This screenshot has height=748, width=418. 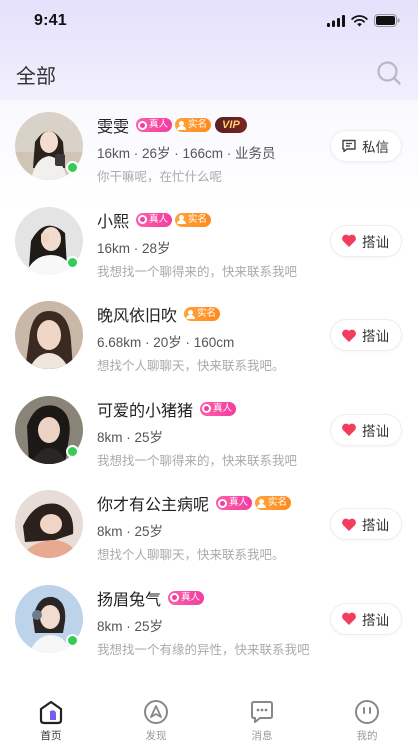 What do you see at coordinates (209, 22) in the screenshot?
I see `status-bar: 9:41` at bounding box center [209, 22].